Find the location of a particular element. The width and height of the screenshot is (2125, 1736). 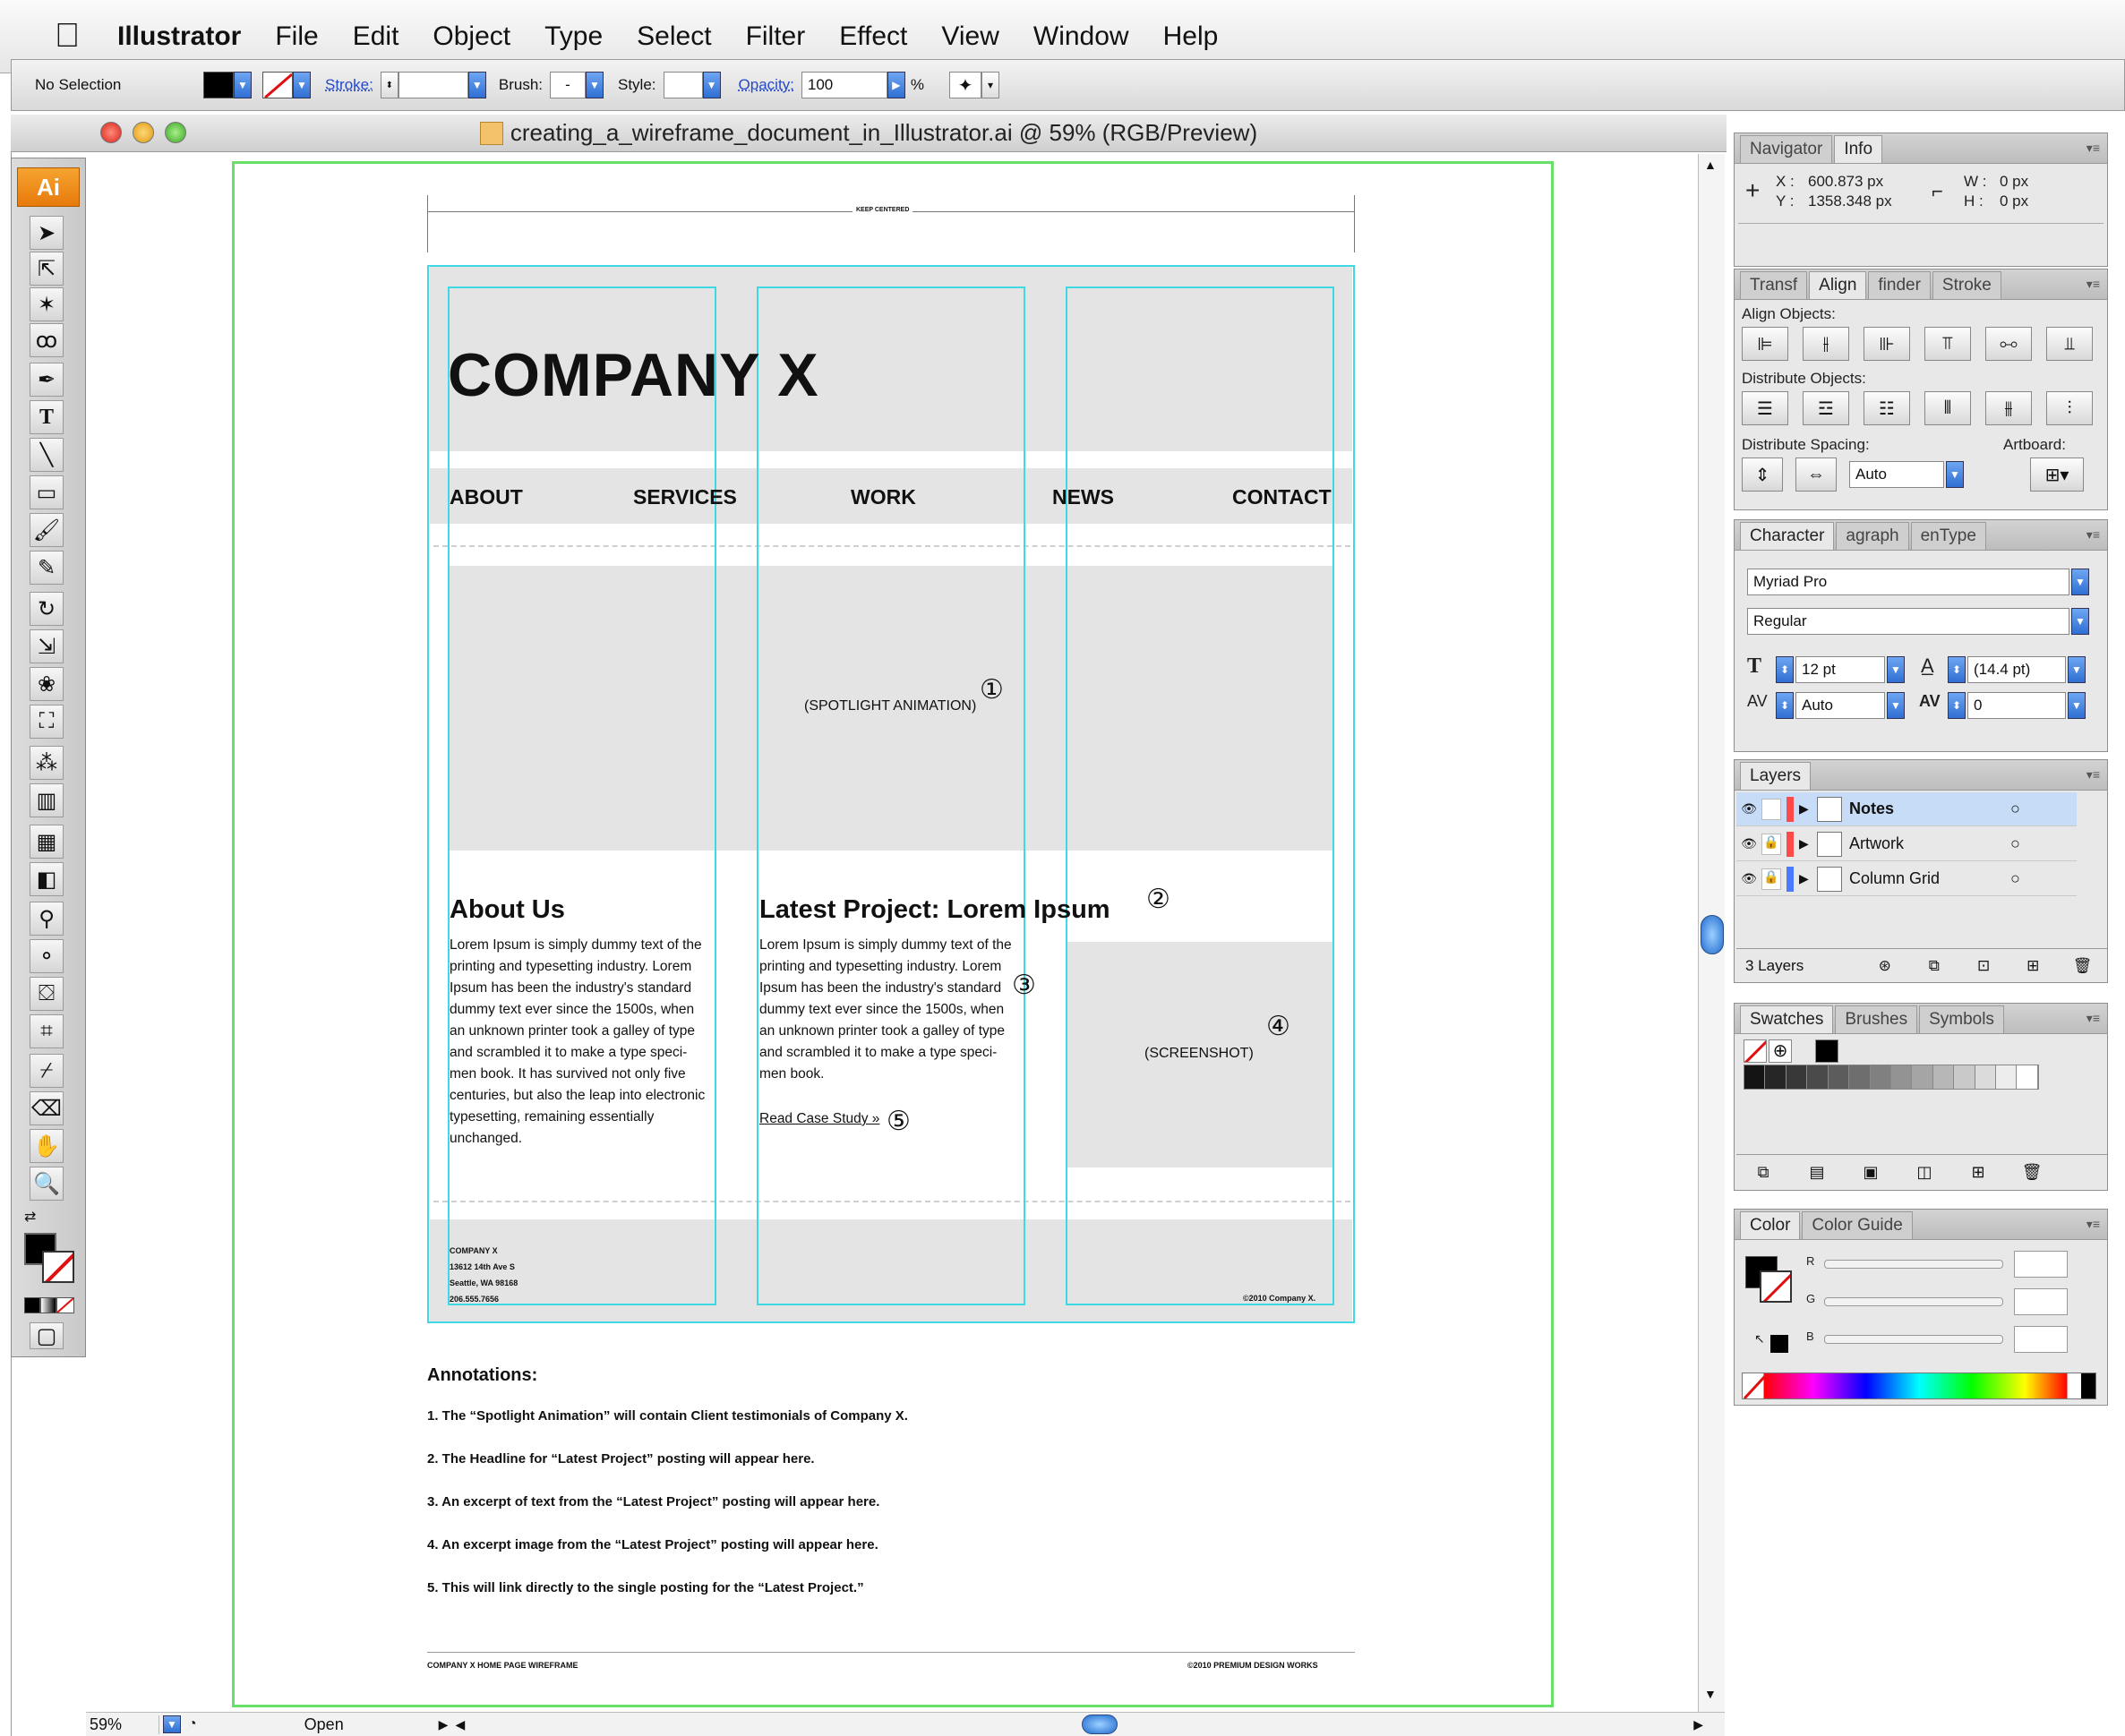

fill-swatch is located at coordinates (219, 85).